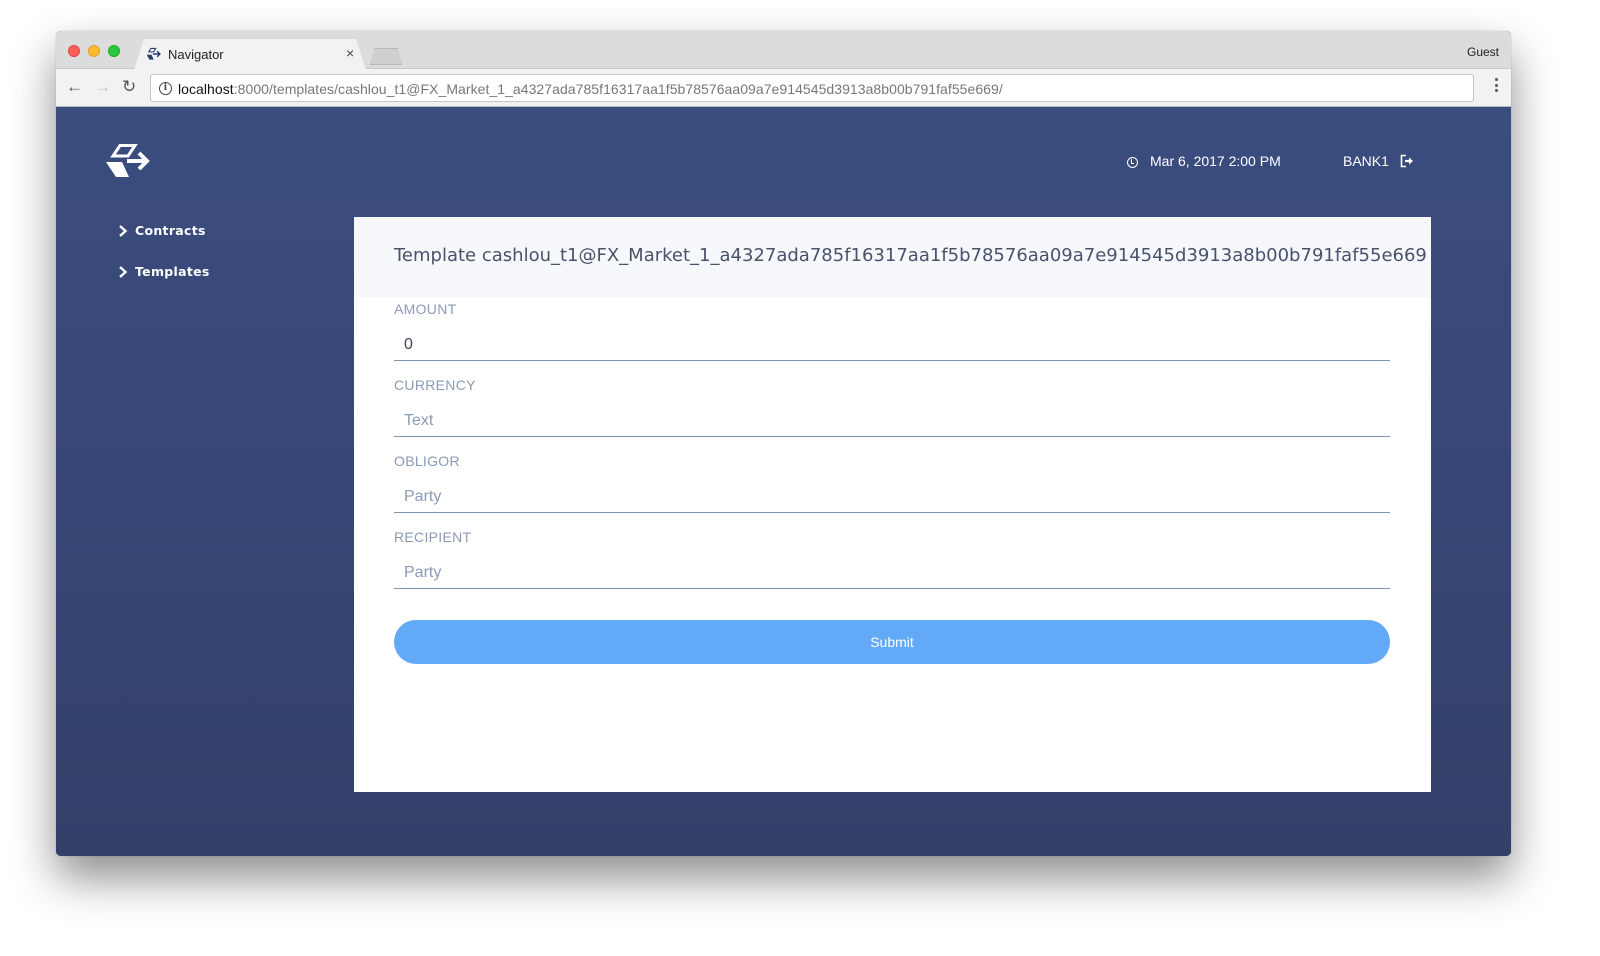 This screenshot has height=956, width=1600. Describe the element at coordinates (1132, 162) in the screenshot. I see `clock-icon` at that location.